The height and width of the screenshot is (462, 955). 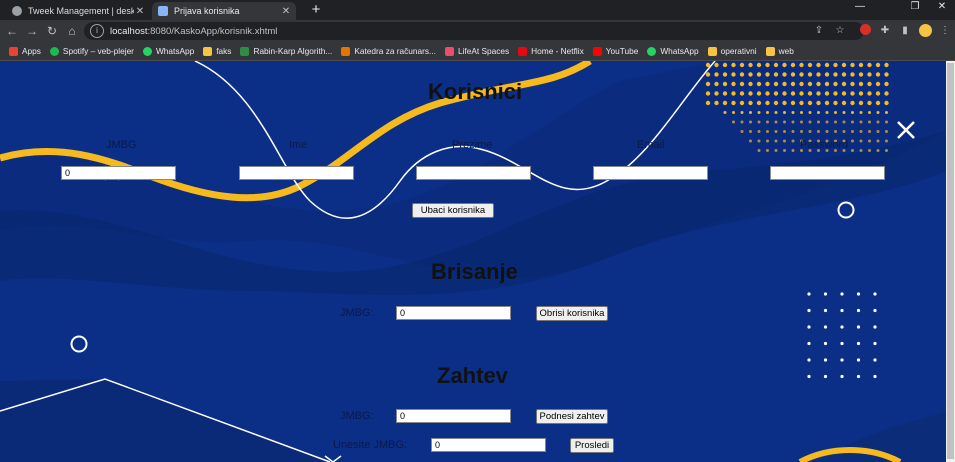 What do you see at coordinates (732, 51) in the screenshot?
I see `bookmark-operativni: operativni` at bounding box center [732, 51].